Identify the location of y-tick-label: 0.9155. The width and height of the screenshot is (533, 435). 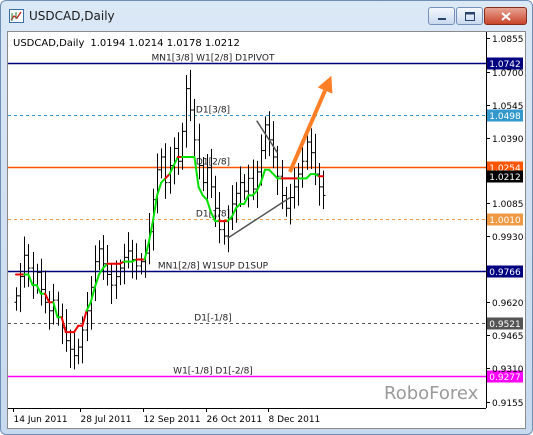
(508, 404).